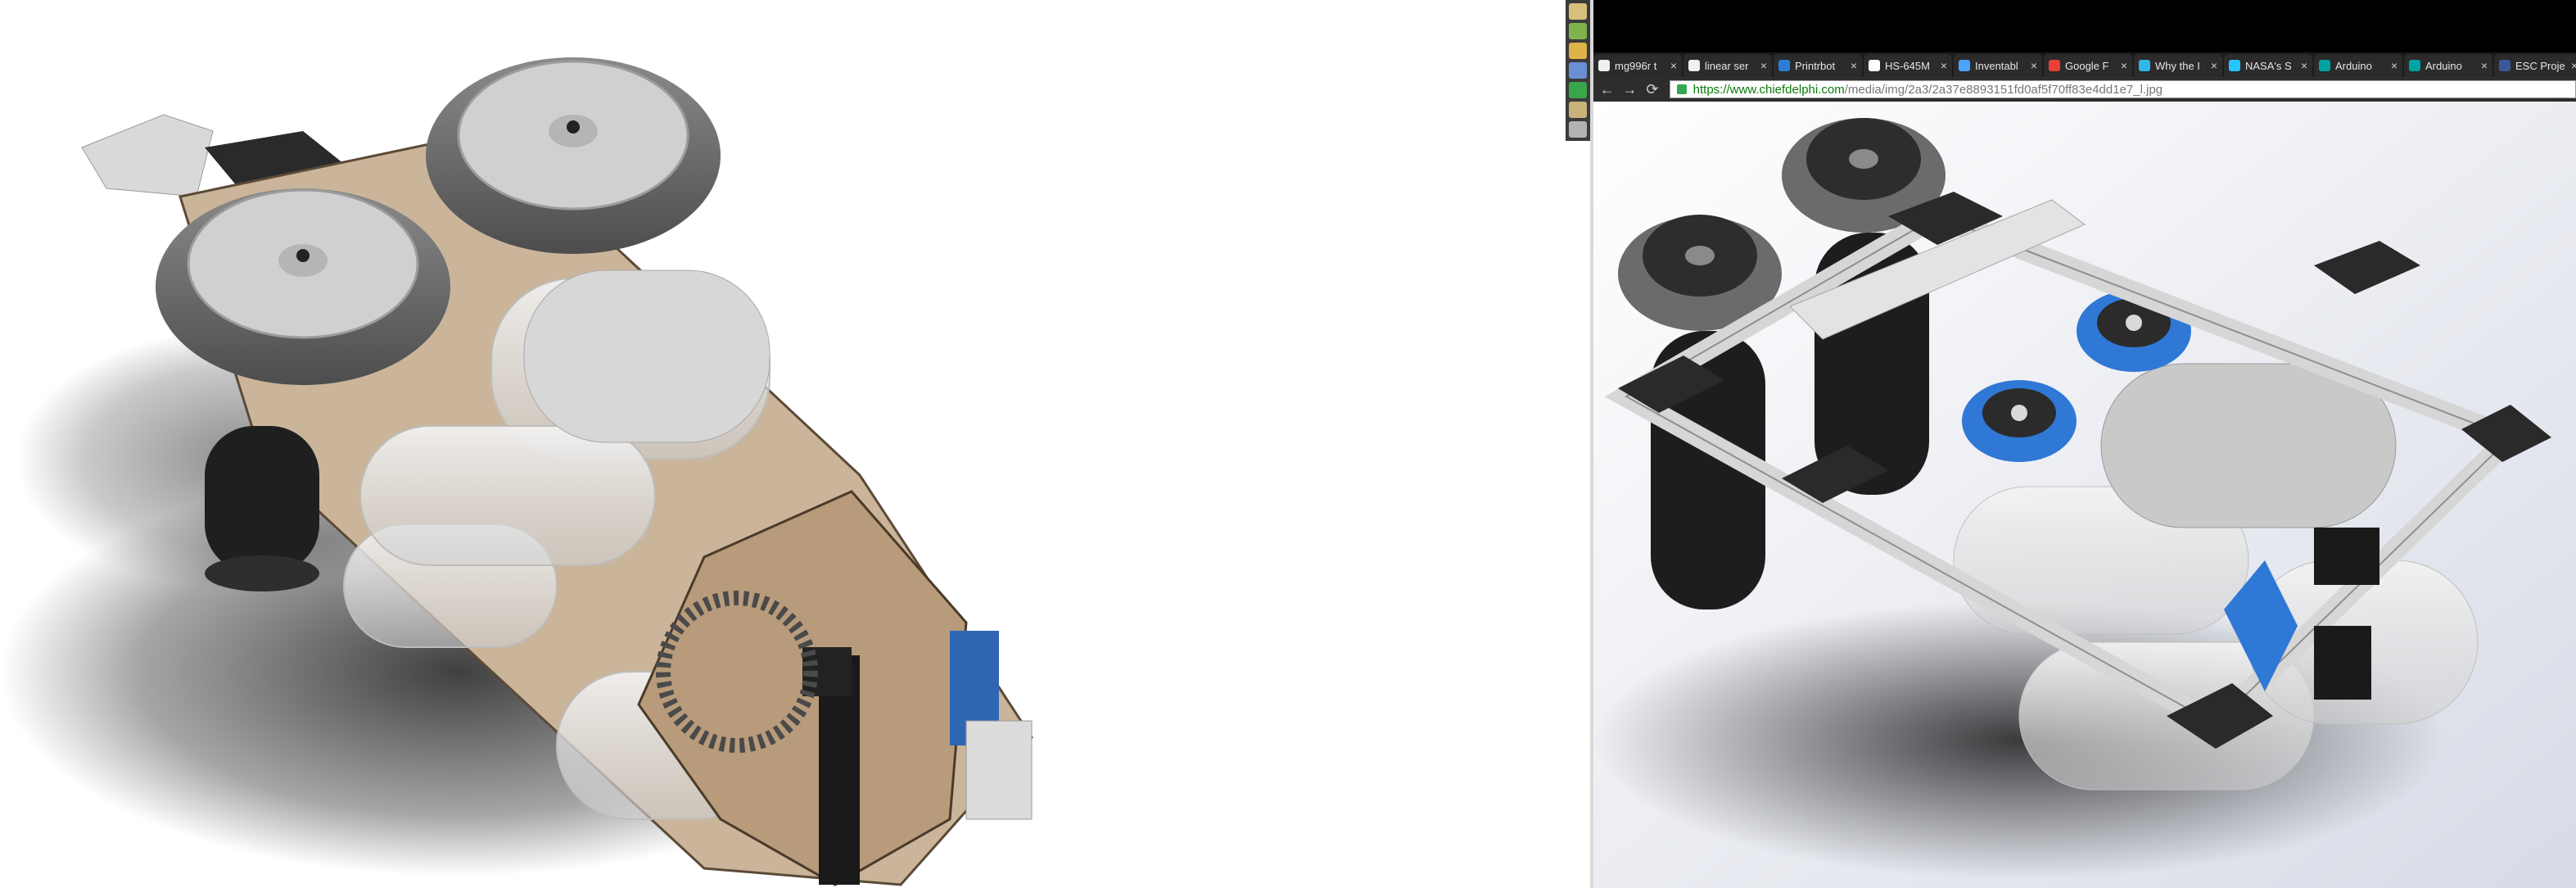 The width and height of the screenshot is (2576, 888). I want to click on tab-label: mg996r t, so click(1636, 65).